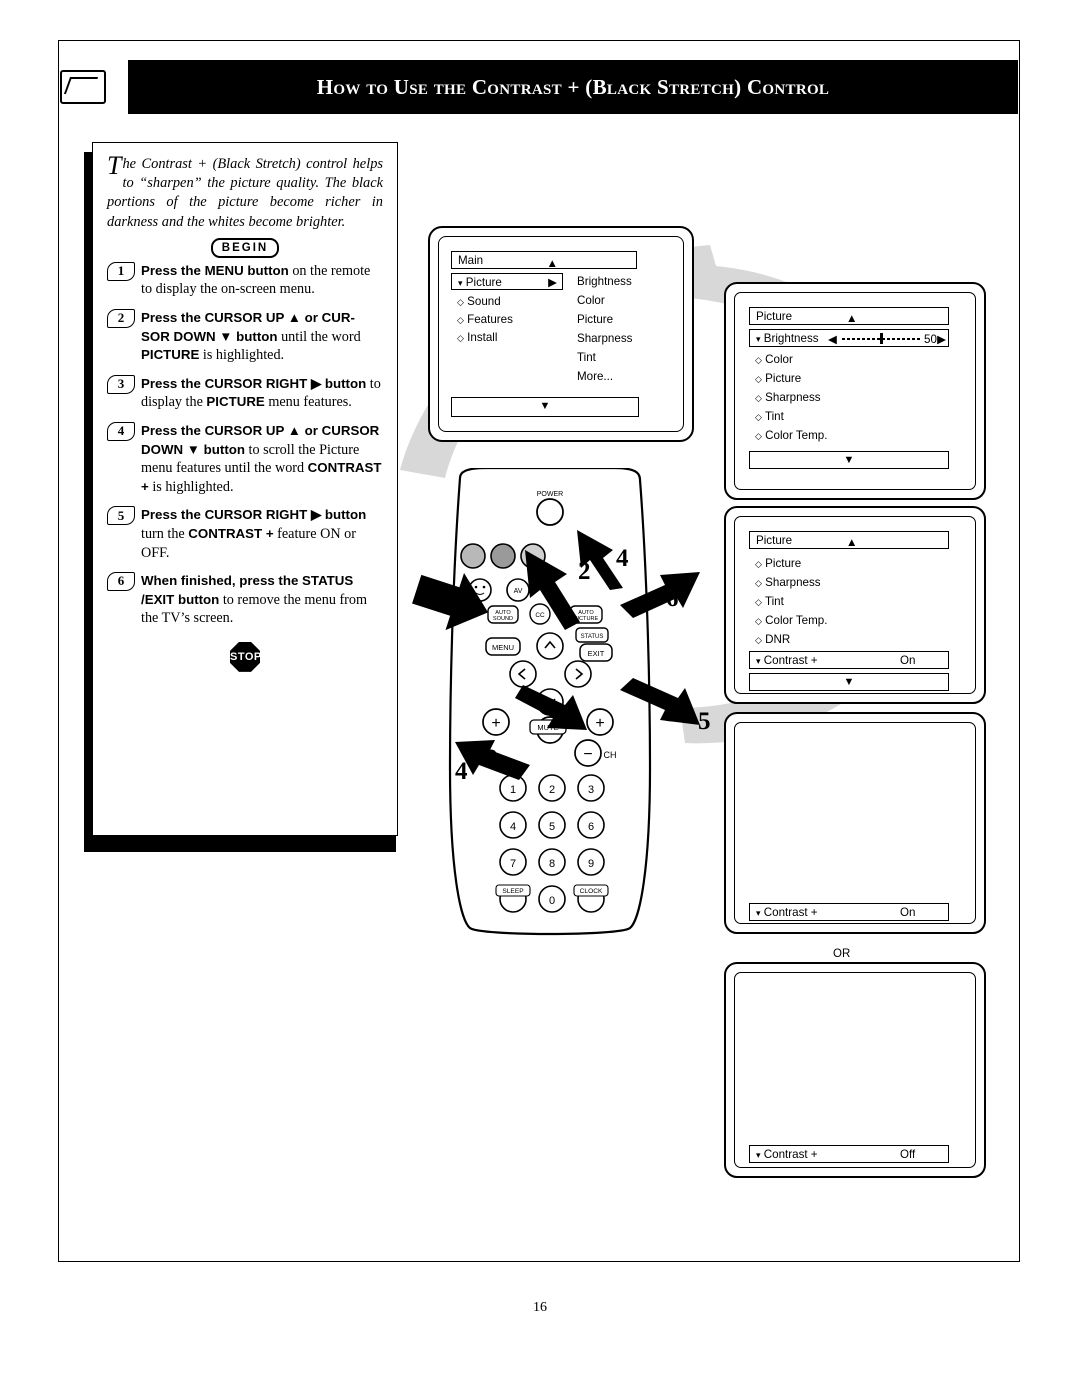  Describe the element at coordinates (793, 582) in the screenshot. I see `panel2-item-label: Sharpness` at that location.